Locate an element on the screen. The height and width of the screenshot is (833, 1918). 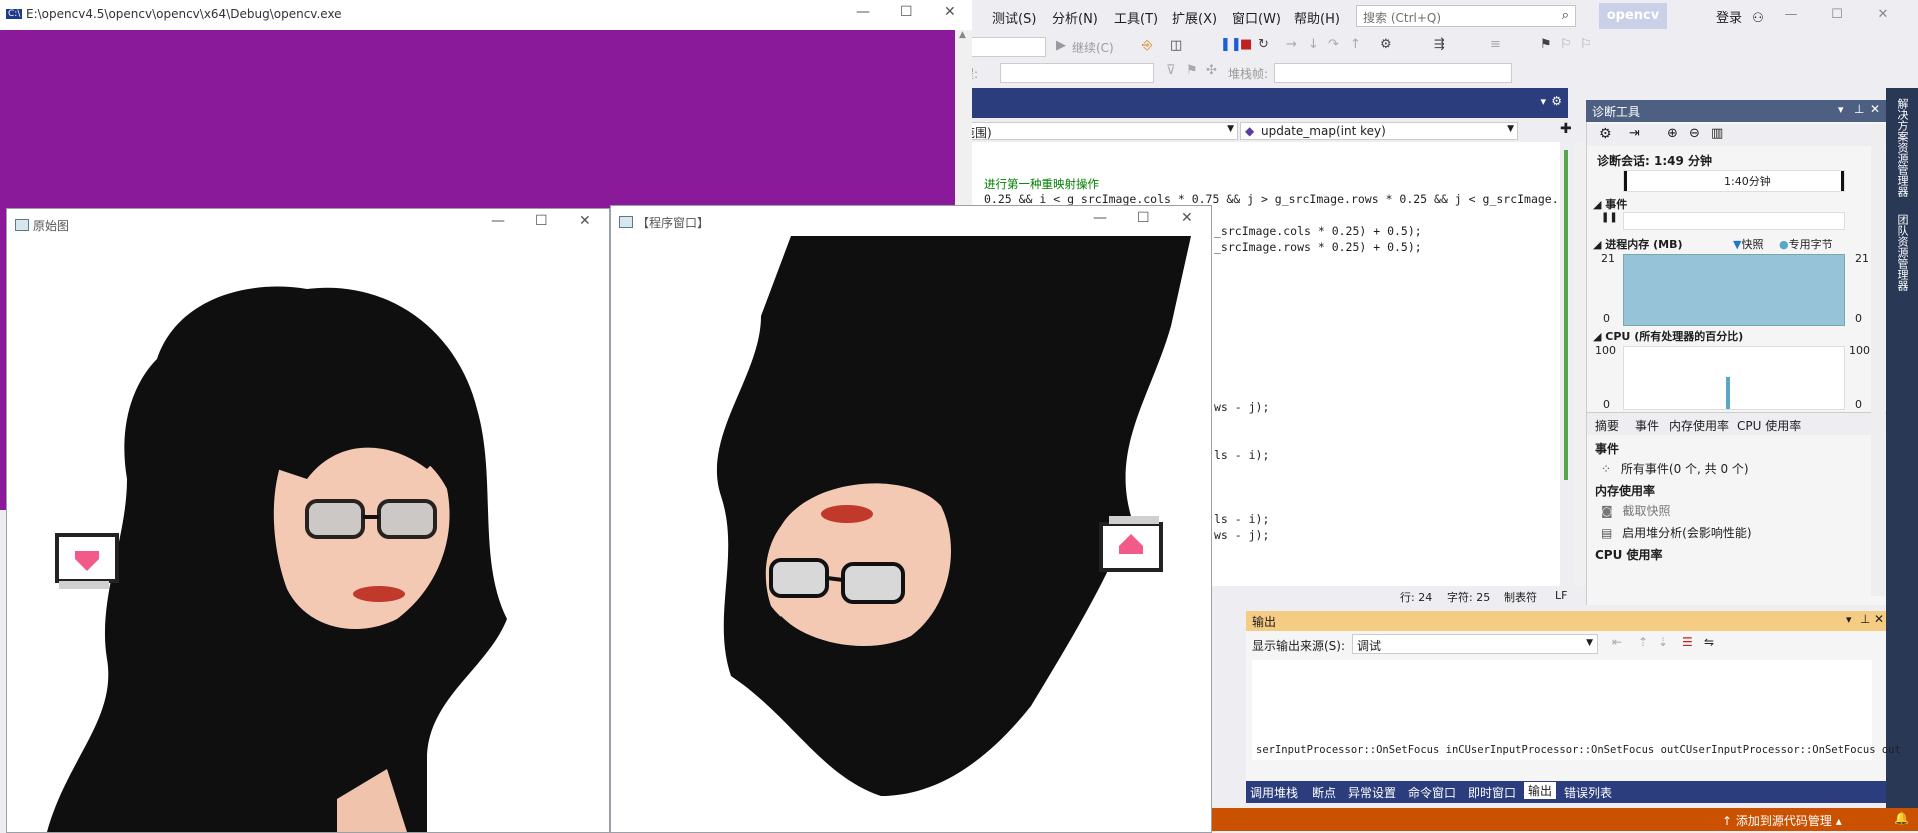
step-into-icon: ↓ is located at coordinates (1313, 44).